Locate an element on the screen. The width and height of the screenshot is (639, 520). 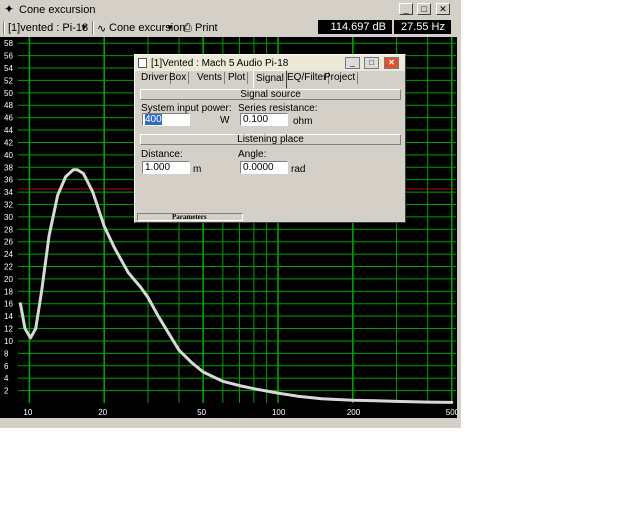
y-tick-label: 48 is located at coordinates (8, 105).